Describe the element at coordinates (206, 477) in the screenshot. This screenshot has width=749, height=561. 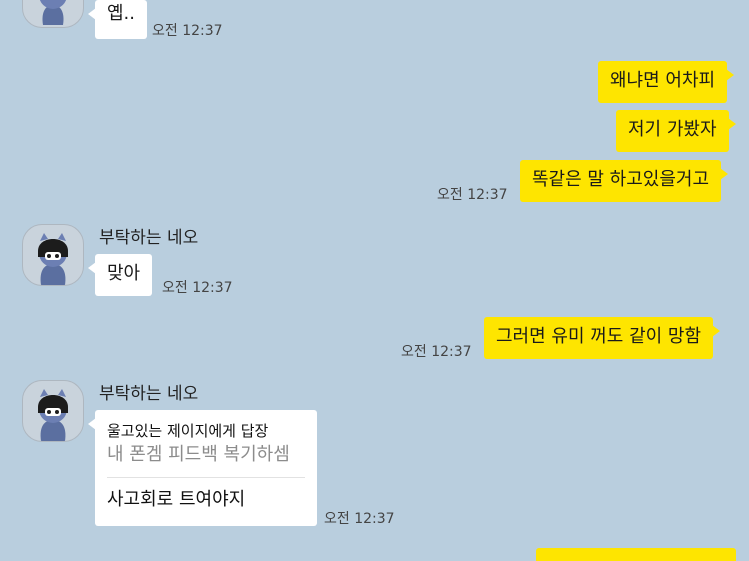
I see `reply-divider` at that location.